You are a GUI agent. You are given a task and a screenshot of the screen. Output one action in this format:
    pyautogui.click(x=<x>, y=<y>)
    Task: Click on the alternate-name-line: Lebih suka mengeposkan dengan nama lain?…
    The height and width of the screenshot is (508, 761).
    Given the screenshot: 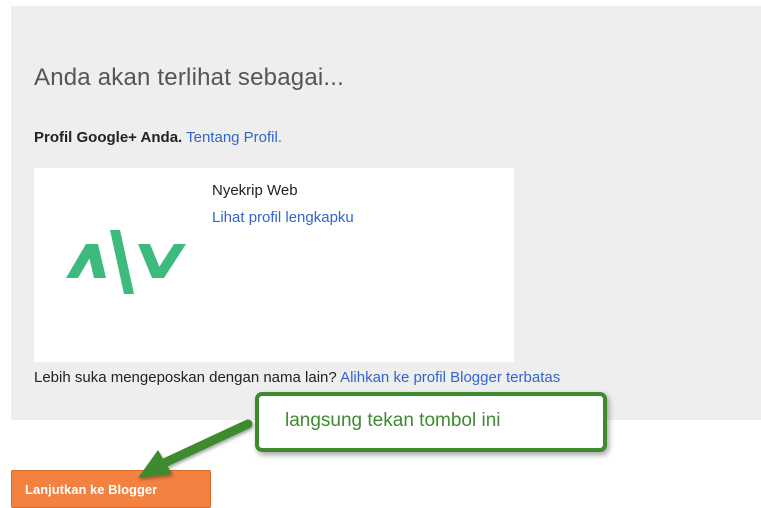 What is the action you would take?
    pyautogui.click(x=297, y=377)
    